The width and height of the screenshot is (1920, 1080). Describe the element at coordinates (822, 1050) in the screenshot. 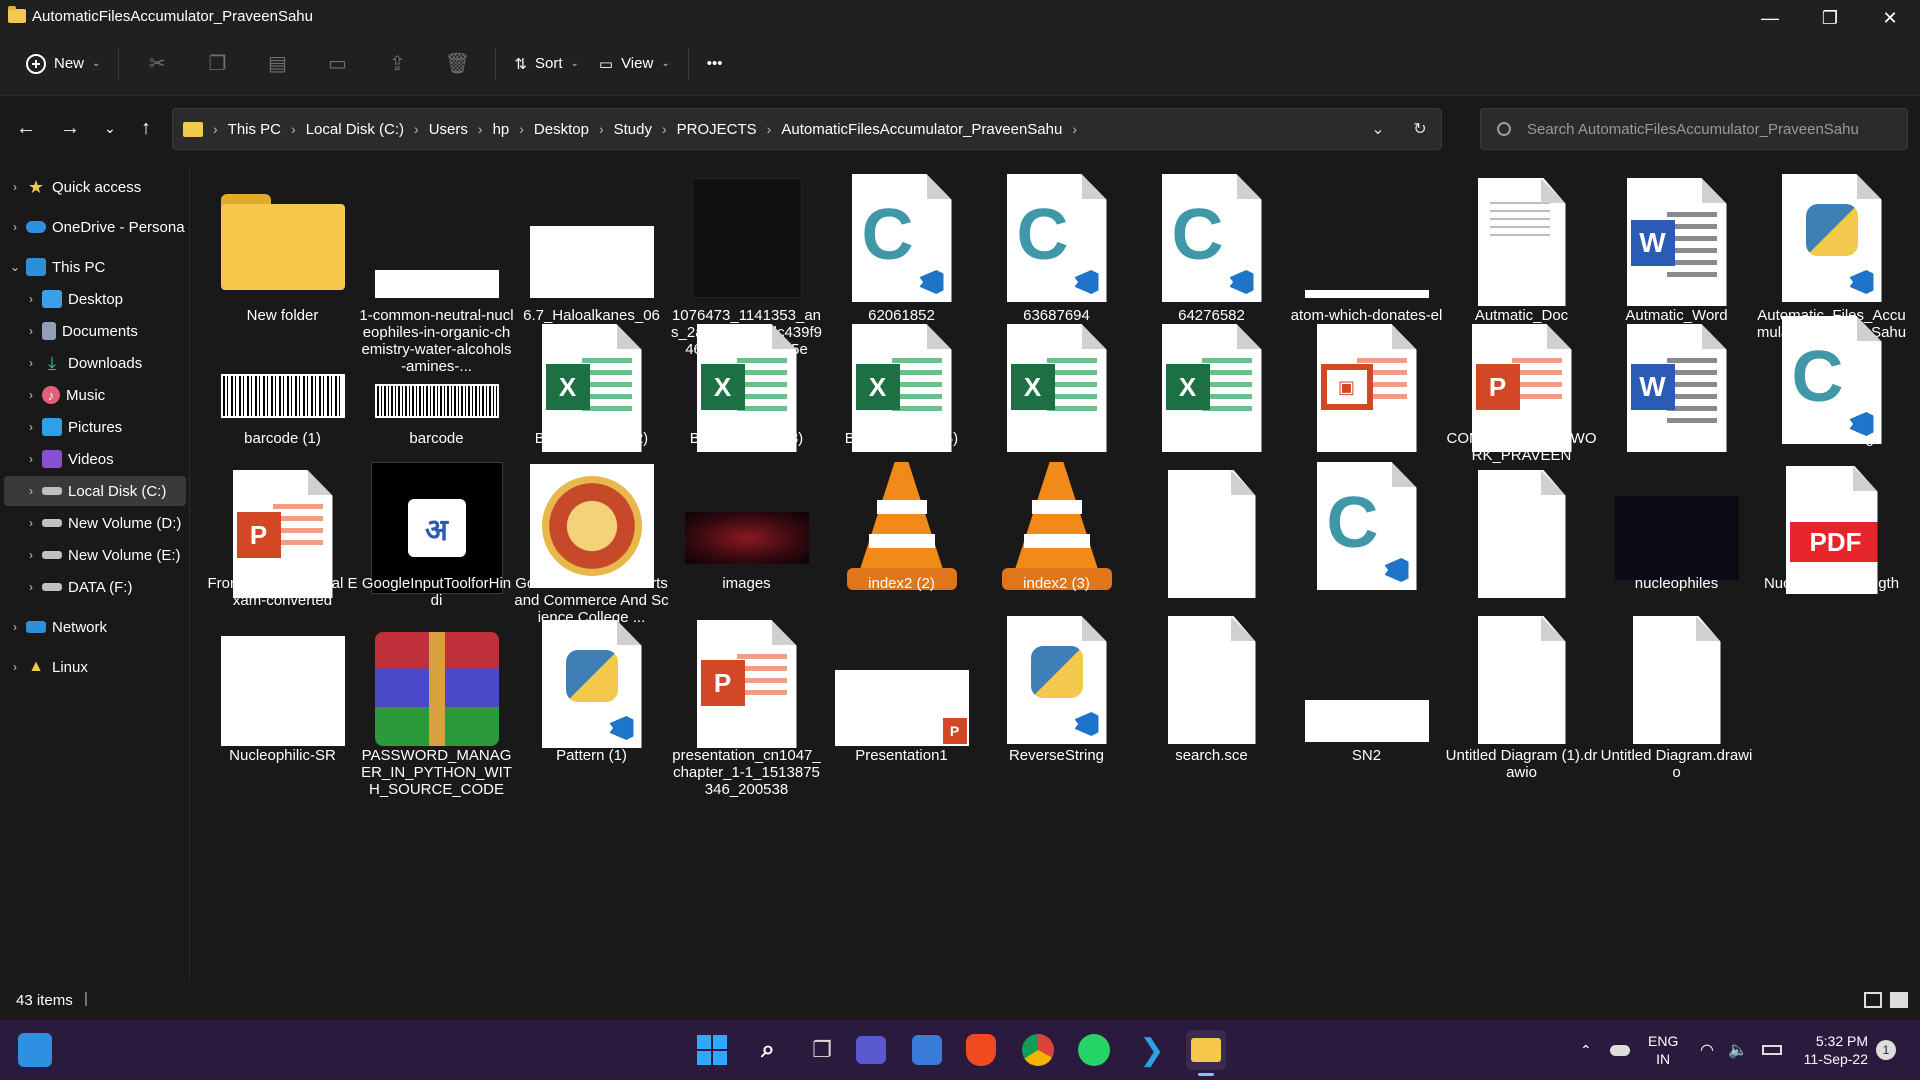

I see `task-view-icon: ❐` at that location.